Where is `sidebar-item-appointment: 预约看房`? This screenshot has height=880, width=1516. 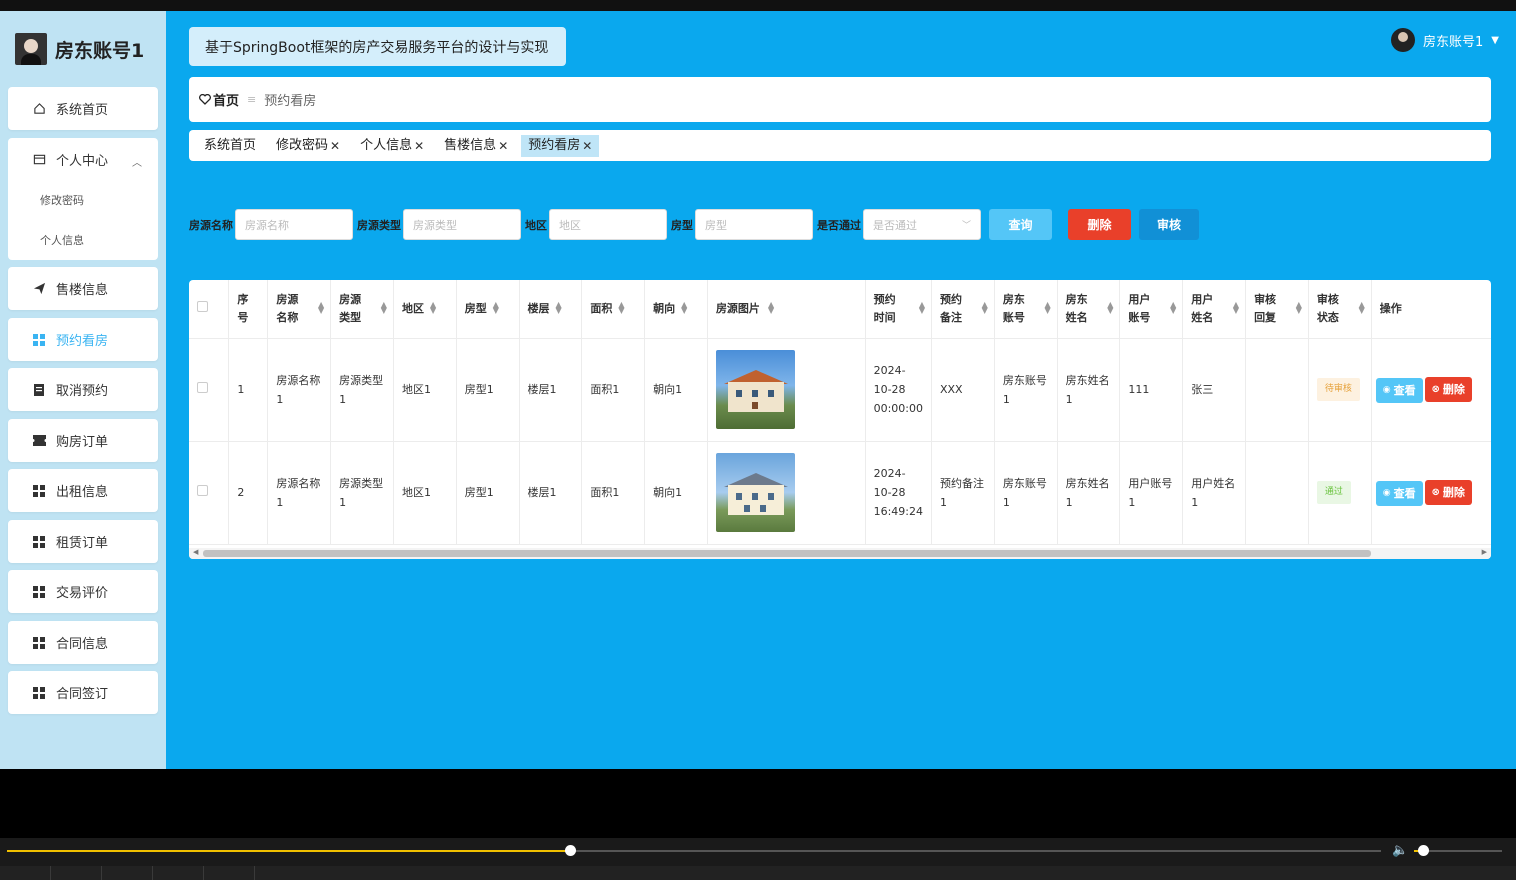 sidebar-item-appointment: 预约看房 is located at coordinates (83, 339).